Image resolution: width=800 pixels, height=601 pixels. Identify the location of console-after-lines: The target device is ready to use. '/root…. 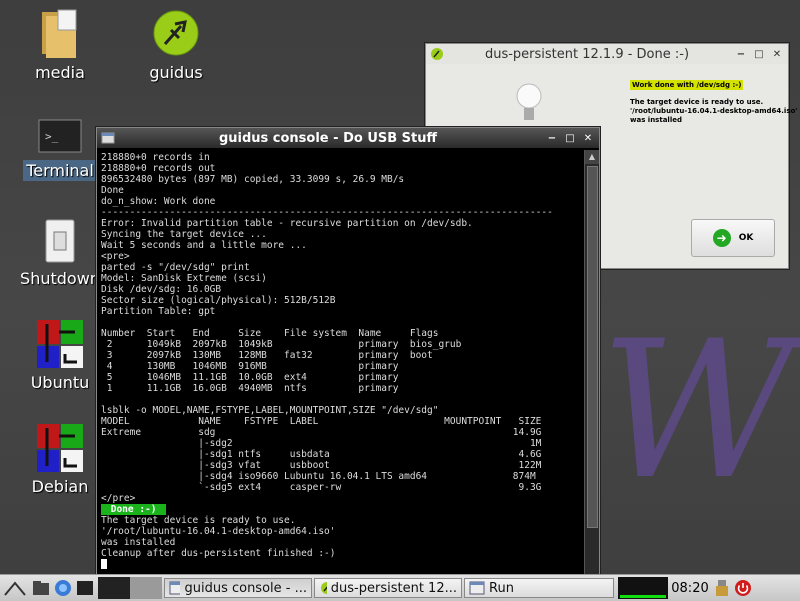
(342, 537).